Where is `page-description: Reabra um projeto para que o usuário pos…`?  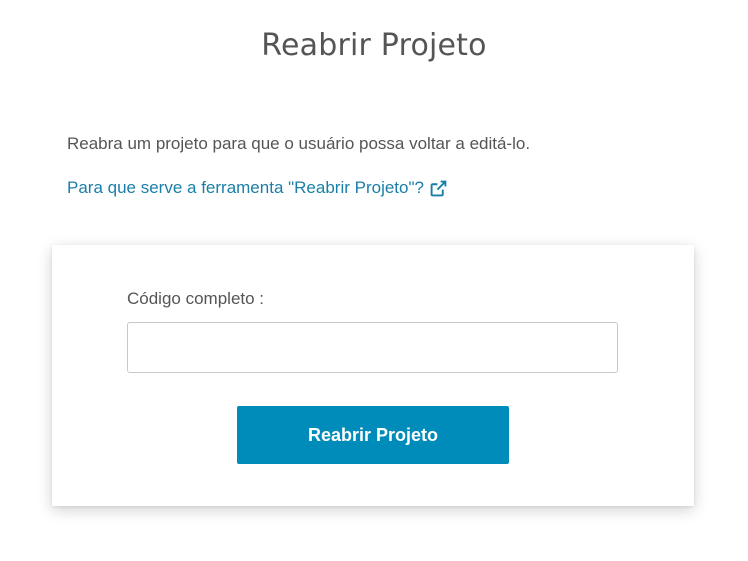
page-description: Reabra um projeto para que o usuário pos… is located at coordinates (299, 143).